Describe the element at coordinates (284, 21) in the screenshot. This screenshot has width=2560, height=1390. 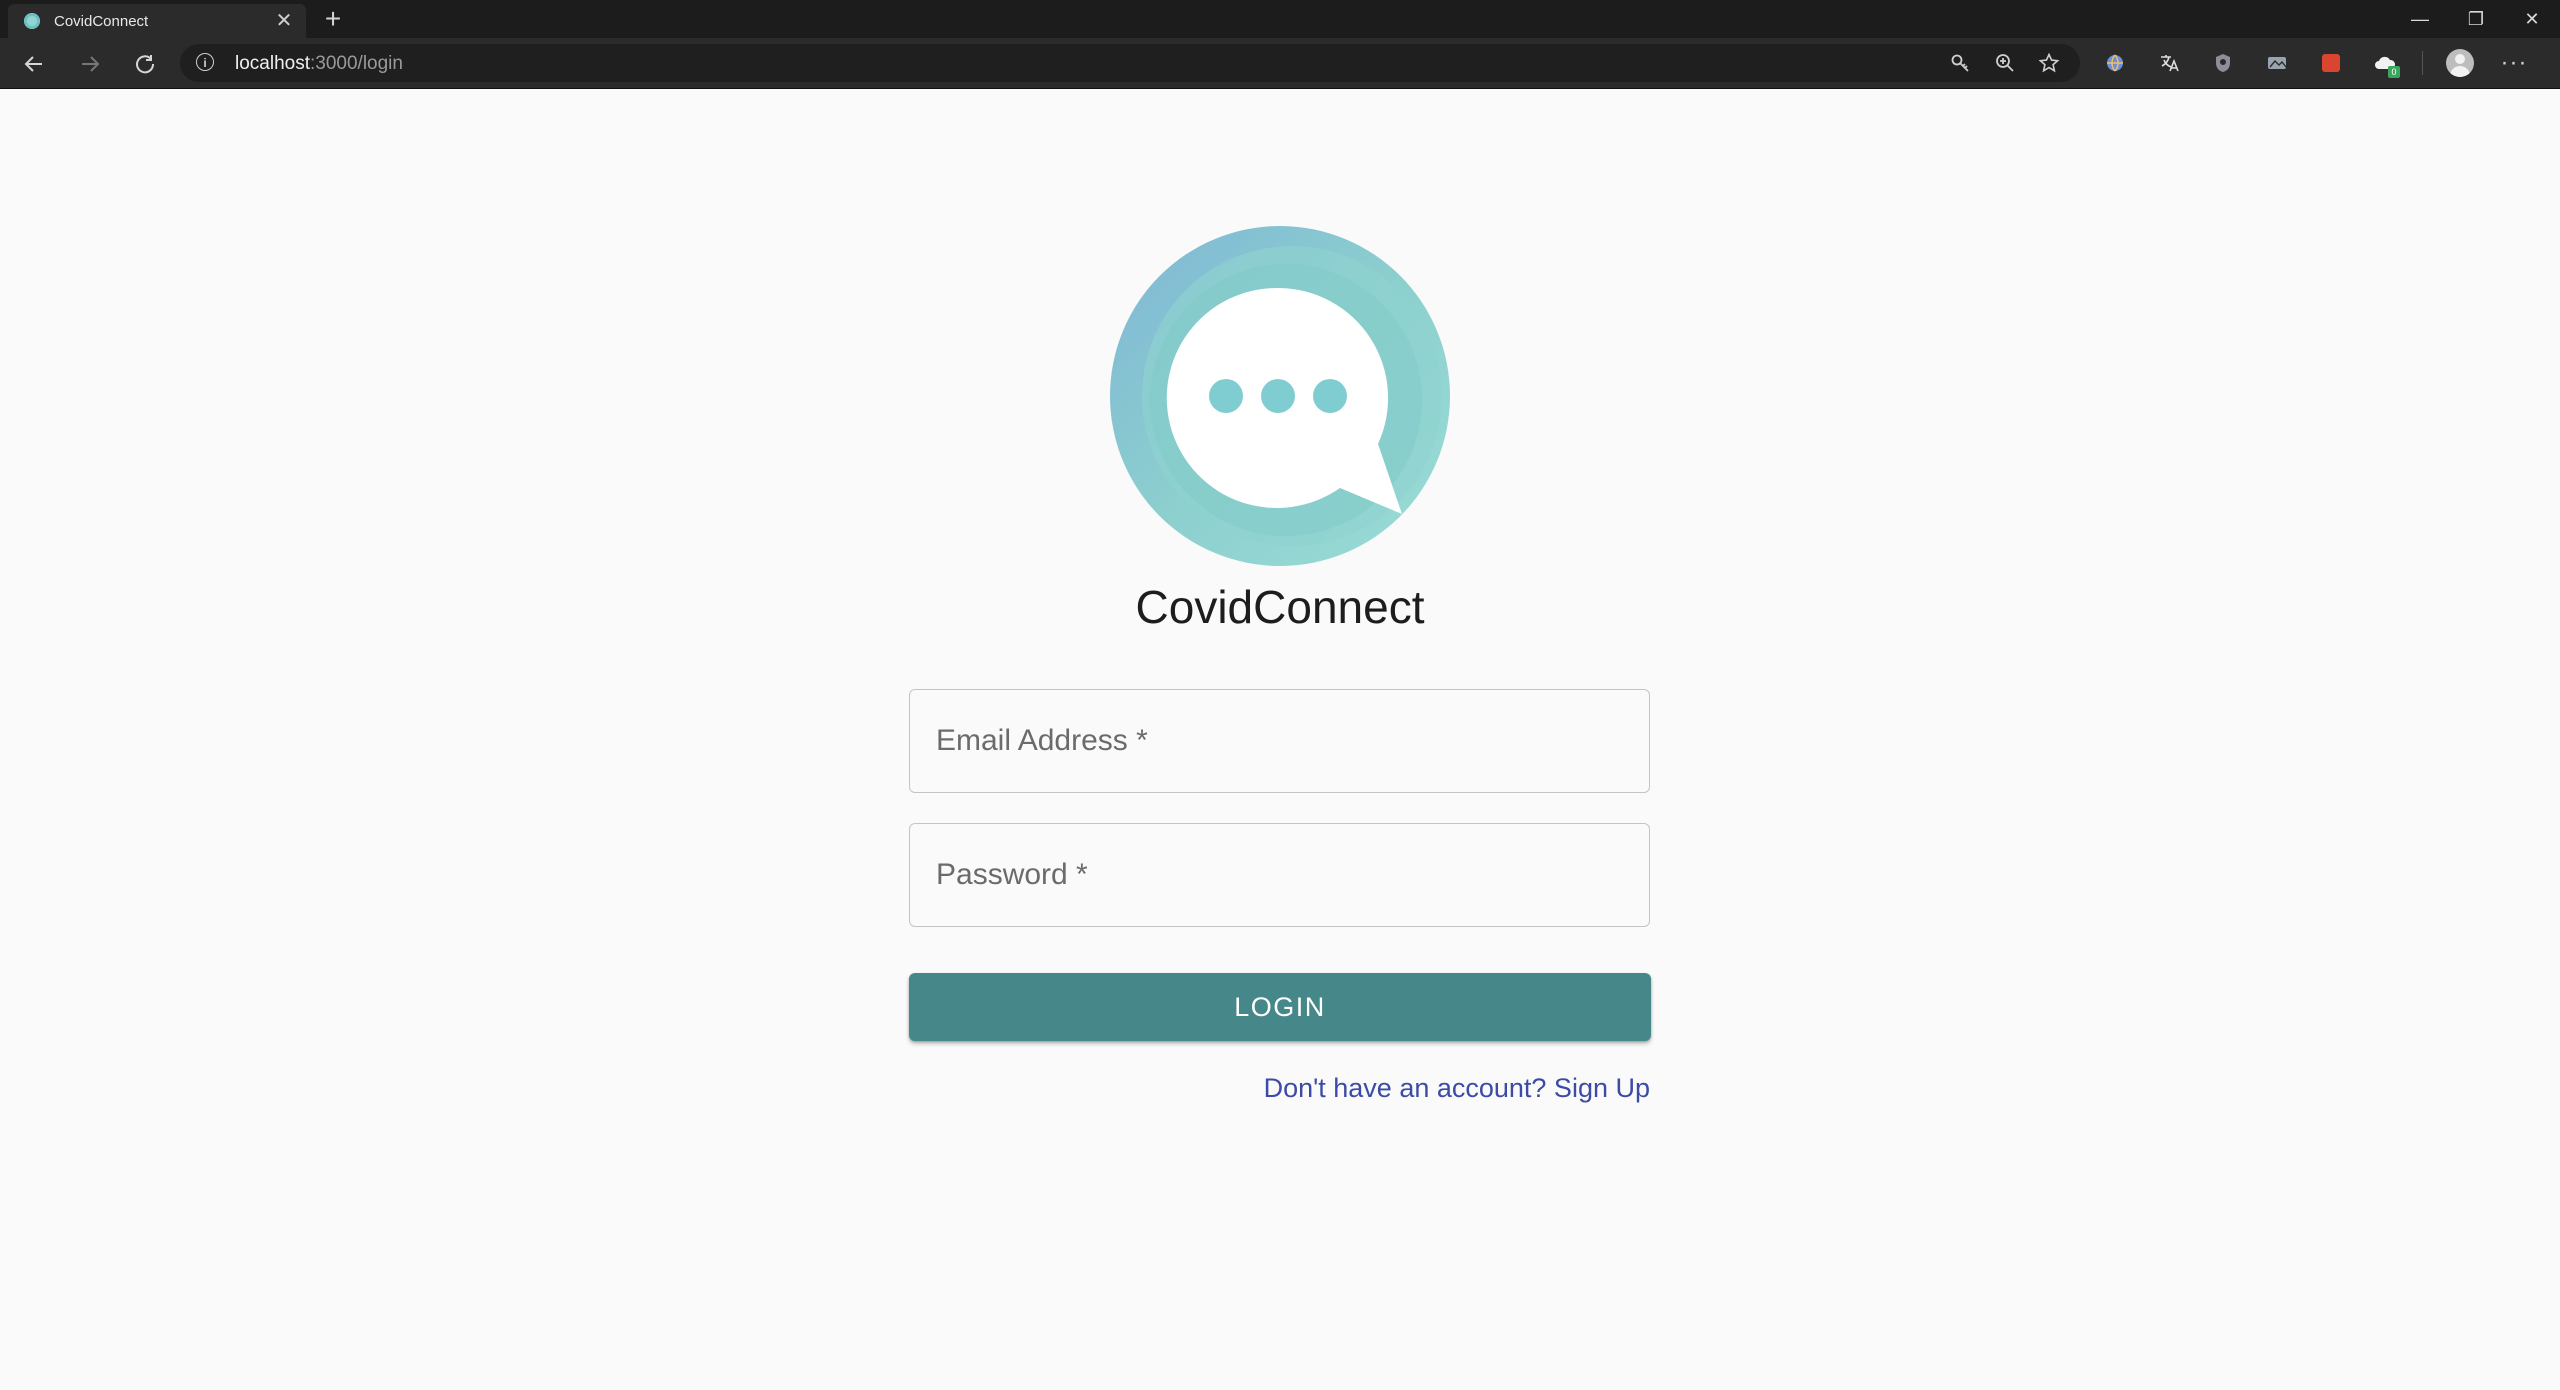
I see `tab-close-button: ✕` at that location.